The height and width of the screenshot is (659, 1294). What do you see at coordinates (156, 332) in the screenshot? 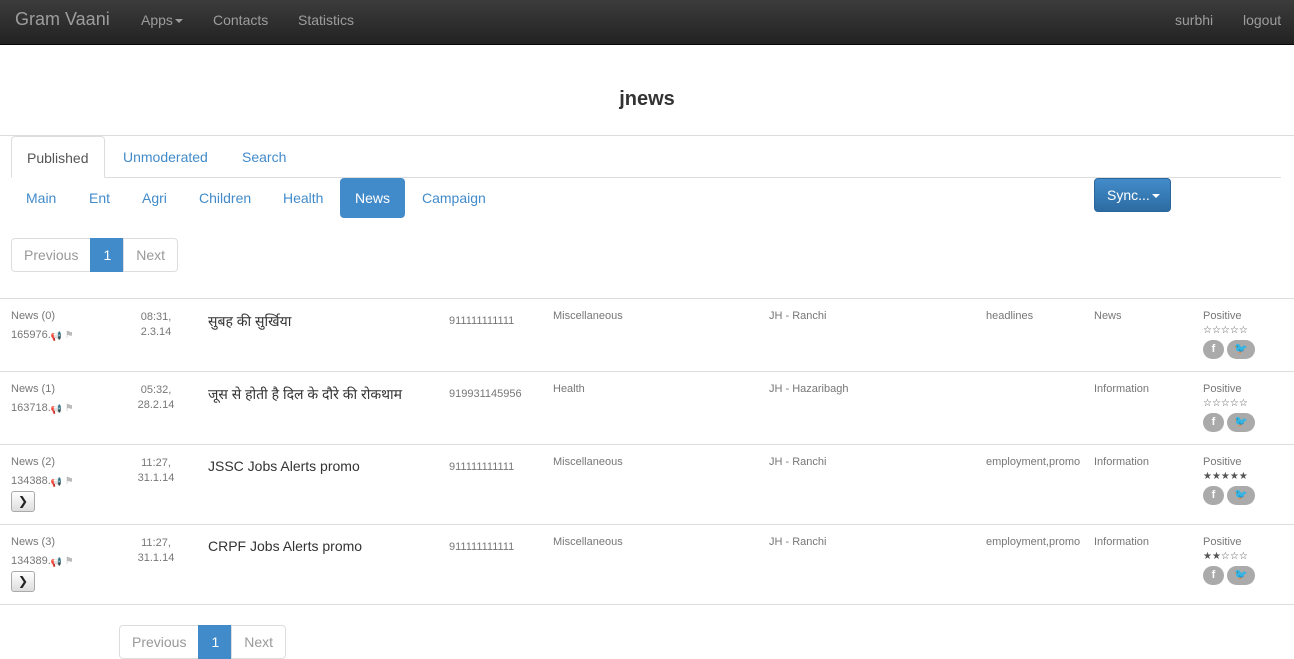
I see `date-text: 2.3.14` at bounding box center [156, 332].